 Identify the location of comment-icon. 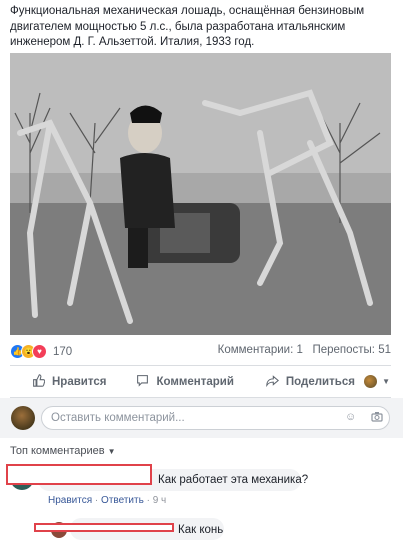
(142, 382).